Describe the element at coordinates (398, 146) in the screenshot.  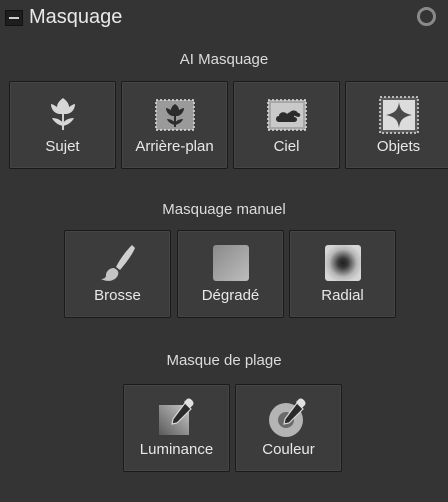
I see `objects-label: Objets` at that location.